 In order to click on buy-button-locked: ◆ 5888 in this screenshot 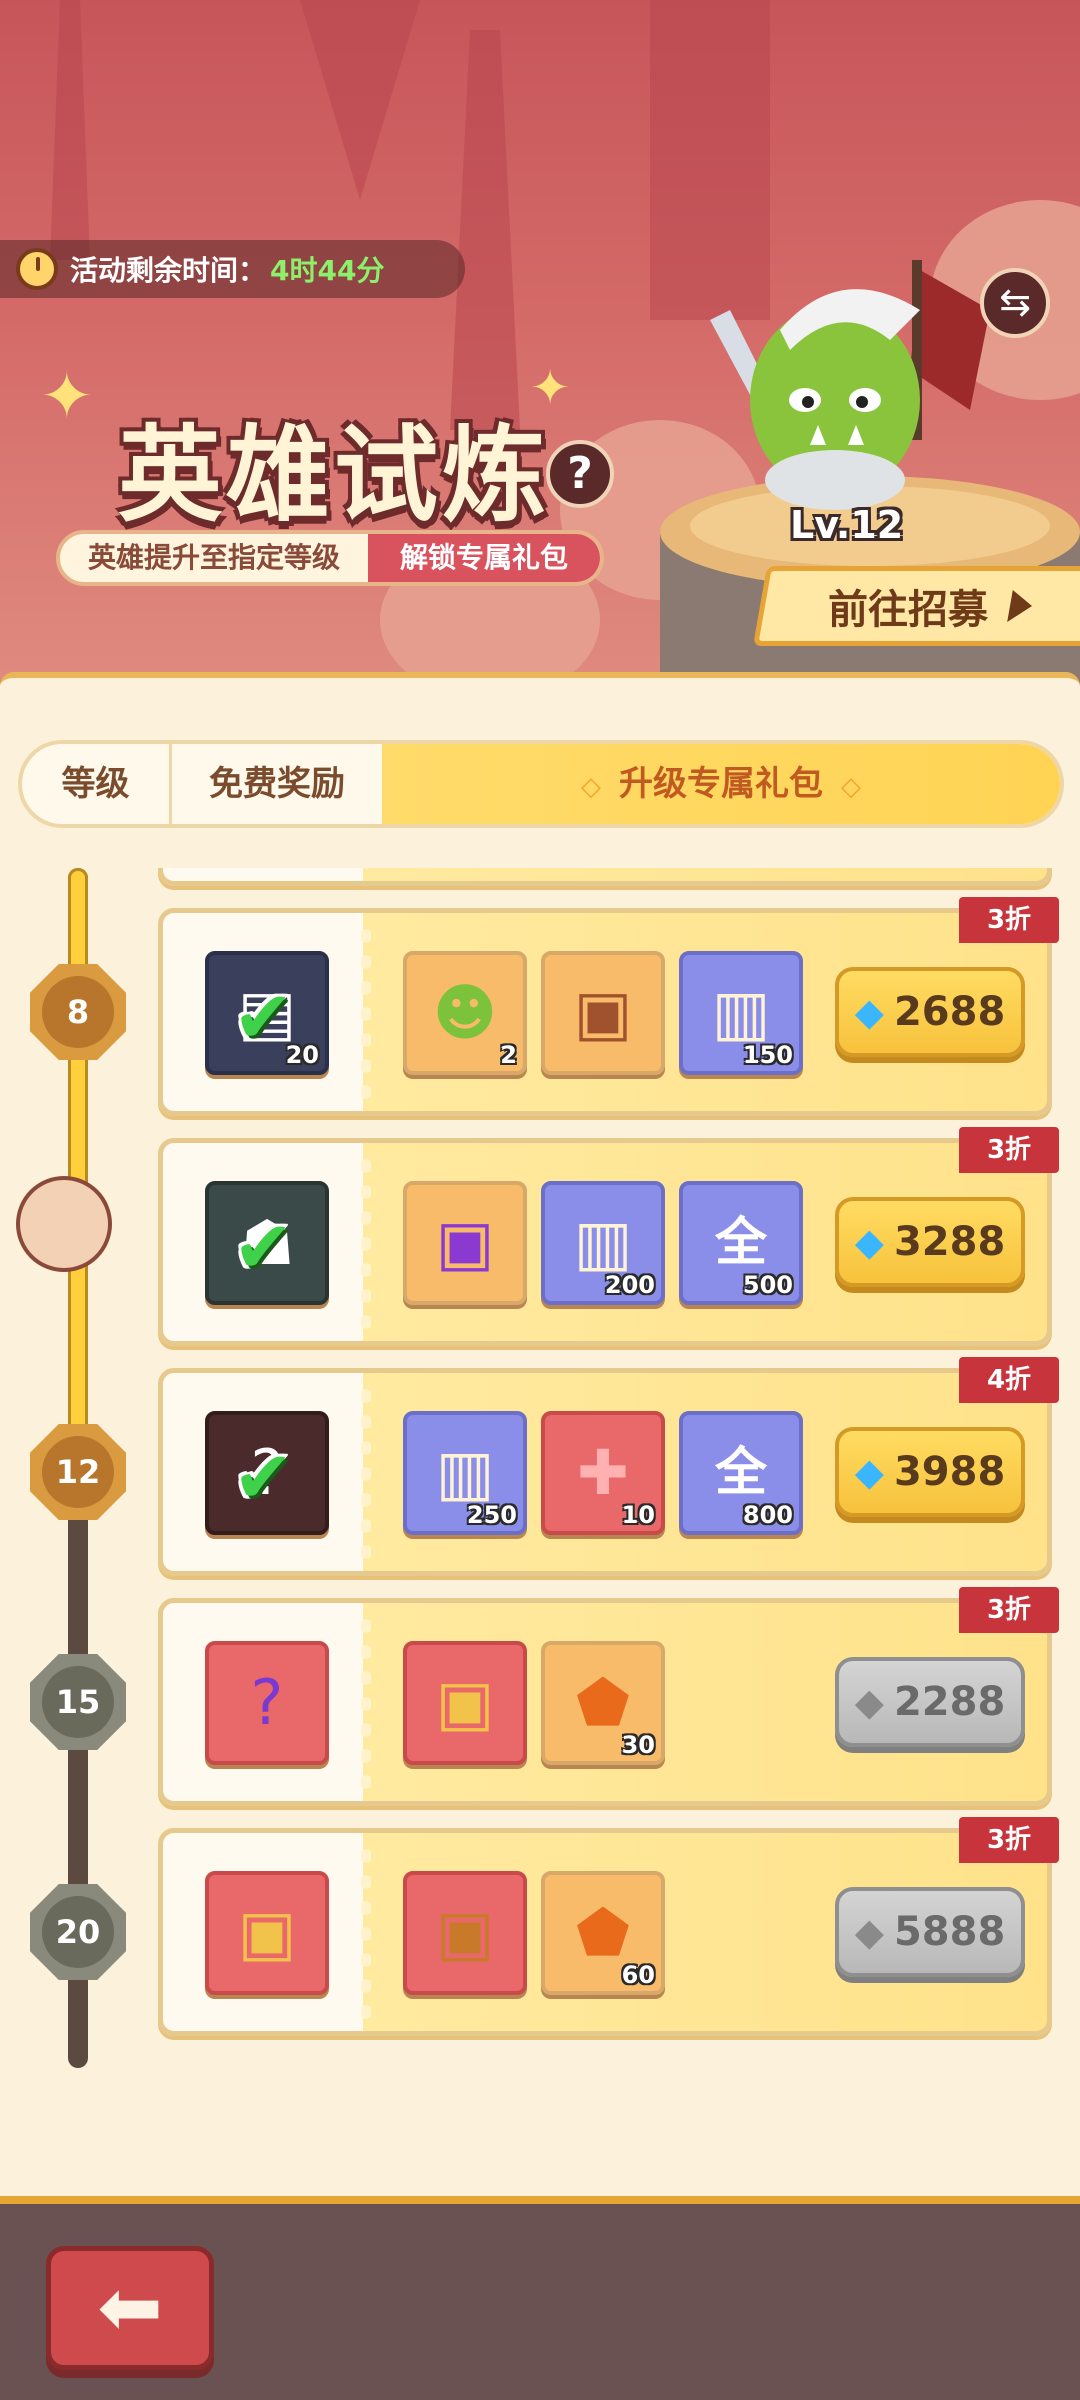, I will do `click(930, 1932)`.